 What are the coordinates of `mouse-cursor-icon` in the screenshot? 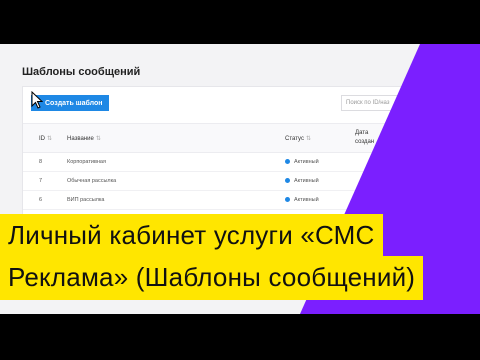 It's located at (37, 100).